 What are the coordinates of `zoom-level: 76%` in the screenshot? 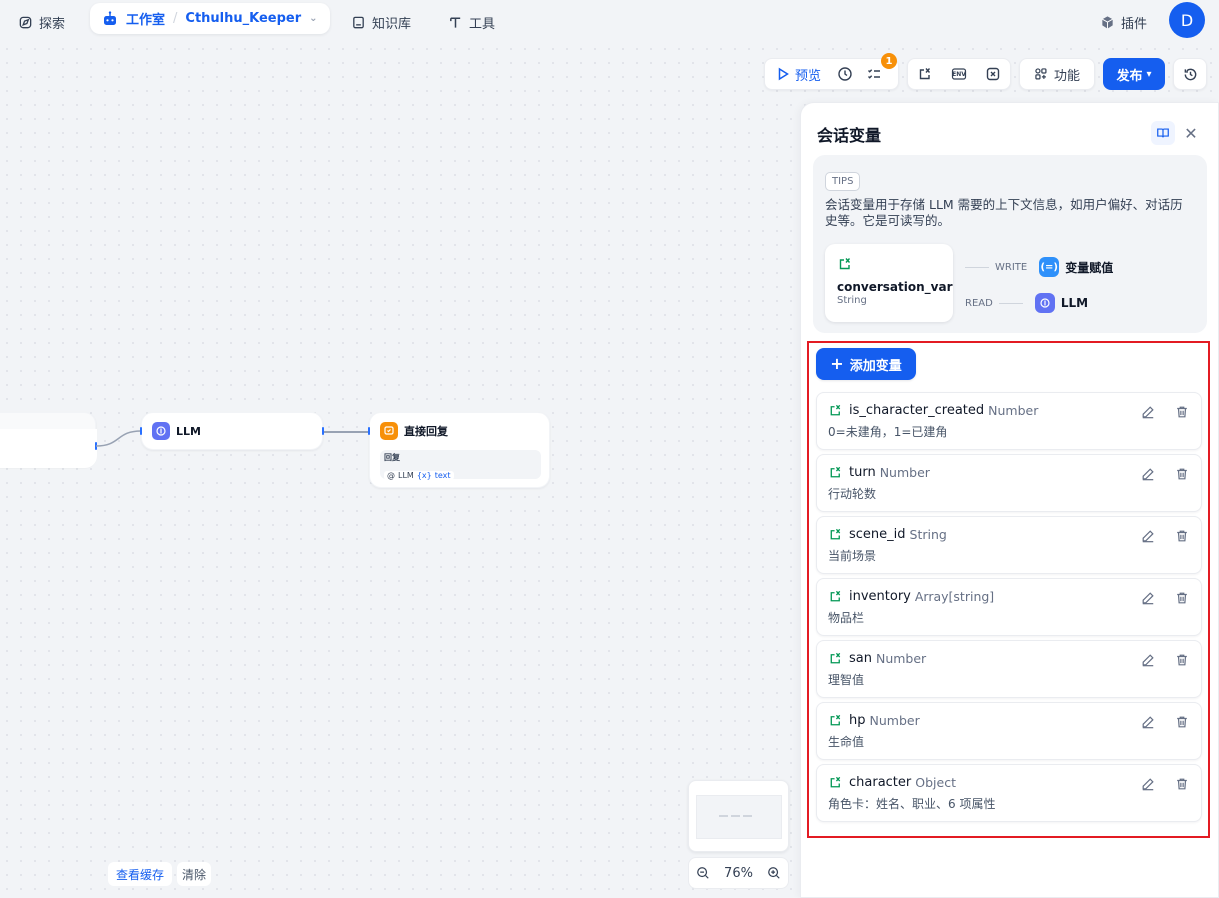 It's located at (738, 873).